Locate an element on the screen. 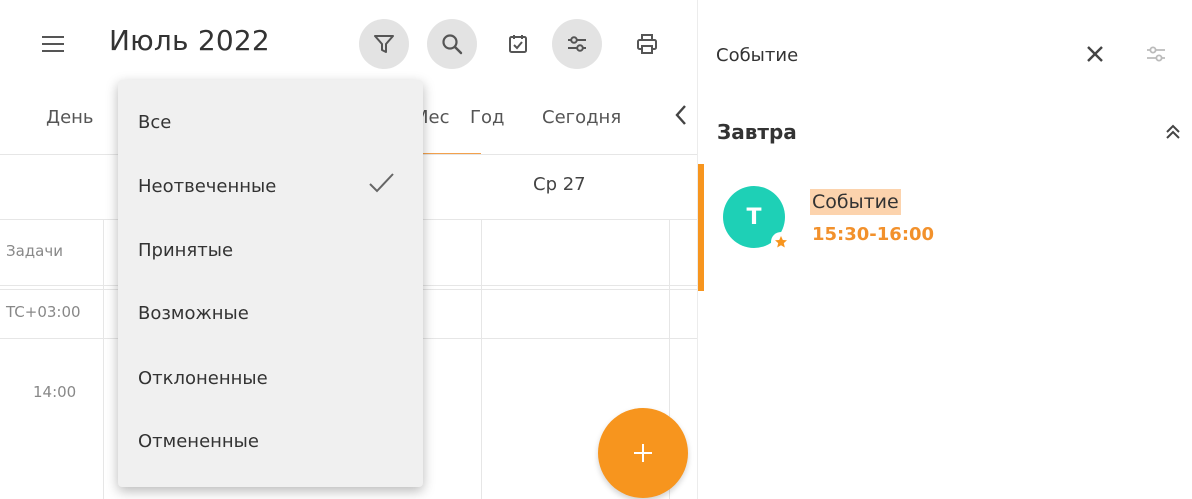  close-icon is located at coordinates (1095, 54).